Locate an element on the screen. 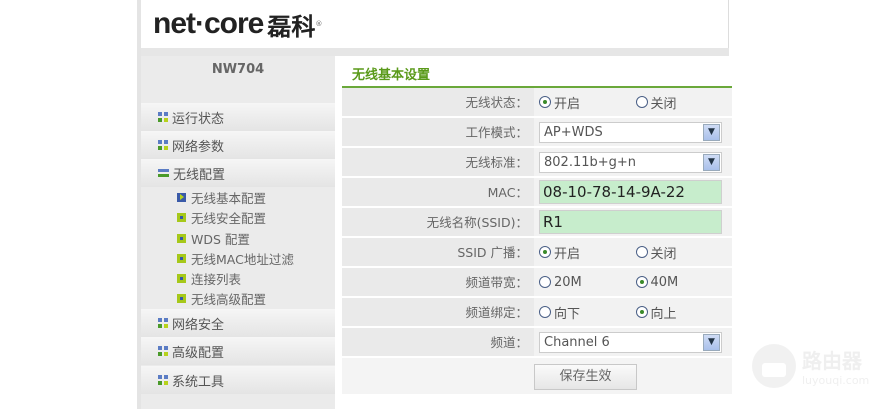 This screenshot has height=409, width=893. save-button: 保存生效 is located at coordinates (585, 377).